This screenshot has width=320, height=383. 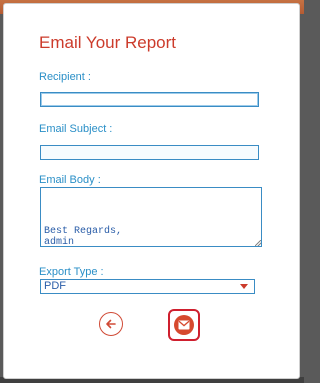 What do you see at coordinates (151, 217) in the screenshot?
I see `email-body-textarea` at bounding box center [151, 217].